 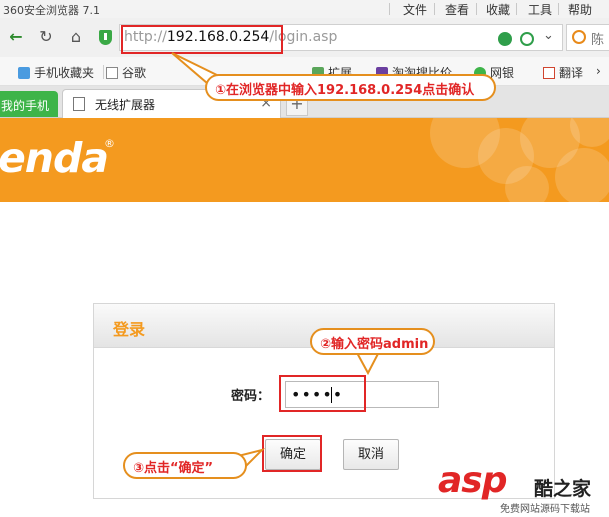 I want to click on callout-step-2: ②输入密码admin, so click(x=372, y=341).